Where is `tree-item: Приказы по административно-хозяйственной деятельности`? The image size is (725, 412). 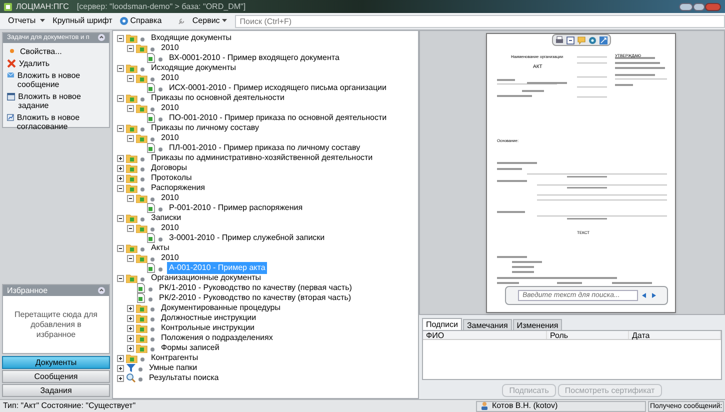
tree-item: Приказы по административно-хозяйственной деятельности is located at coordinates (262, 158).